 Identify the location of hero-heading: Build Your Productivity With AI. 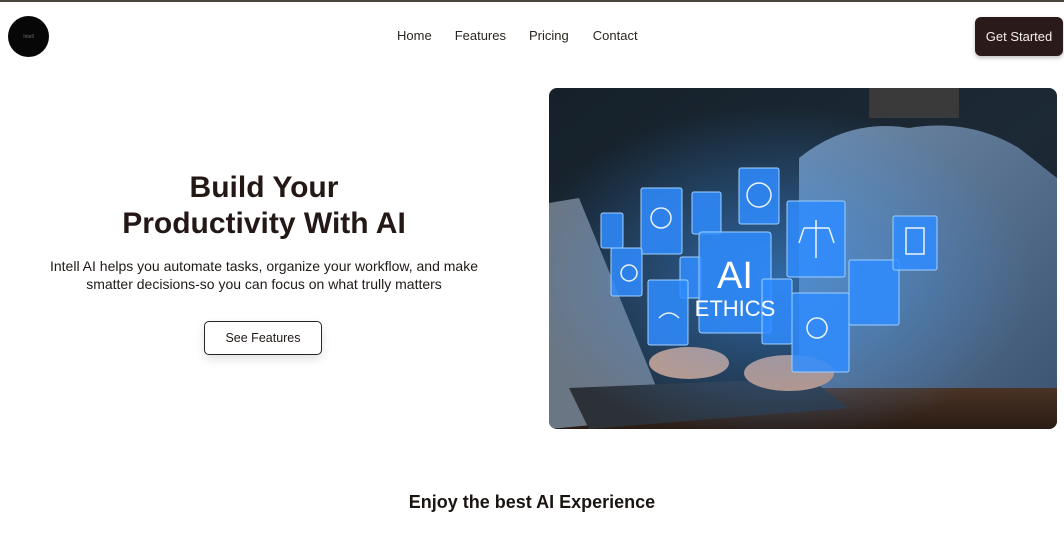
(264, 206).